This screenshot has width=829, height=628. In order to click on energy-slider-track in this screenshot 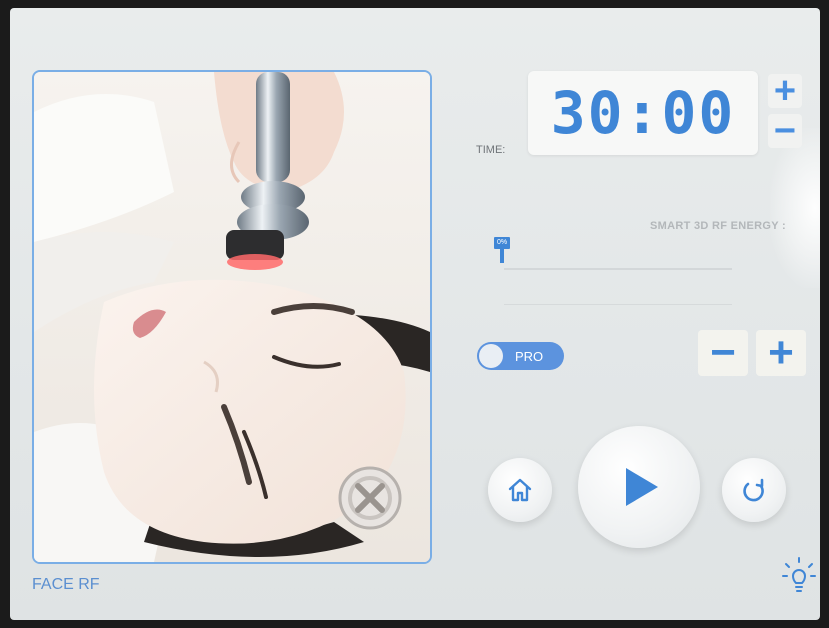, I will do `click(618, 269)`.